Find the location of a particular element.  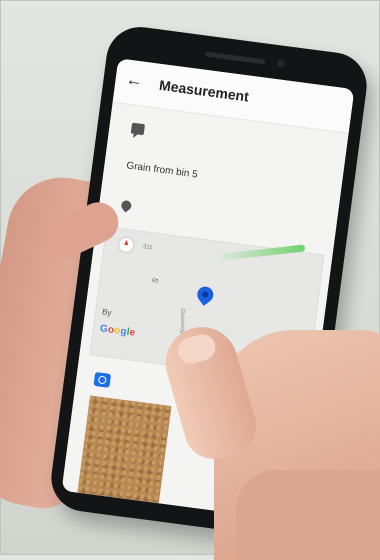

google-logo: Google is located at coordinates (118, 331).